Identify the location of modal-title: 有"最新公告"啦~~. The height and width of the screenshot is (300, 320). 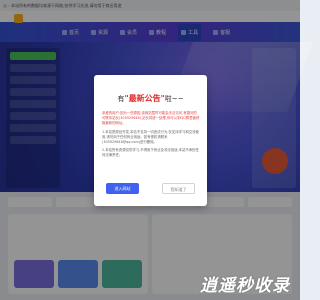
(150, 98).